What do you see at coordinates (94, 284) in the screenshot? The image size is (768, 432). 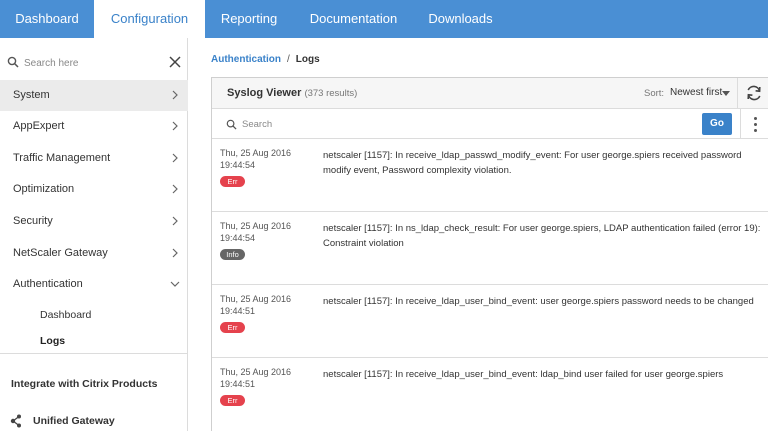 I see `sidebar-item-authentication: Authentication` at bounding box center [94, 284].